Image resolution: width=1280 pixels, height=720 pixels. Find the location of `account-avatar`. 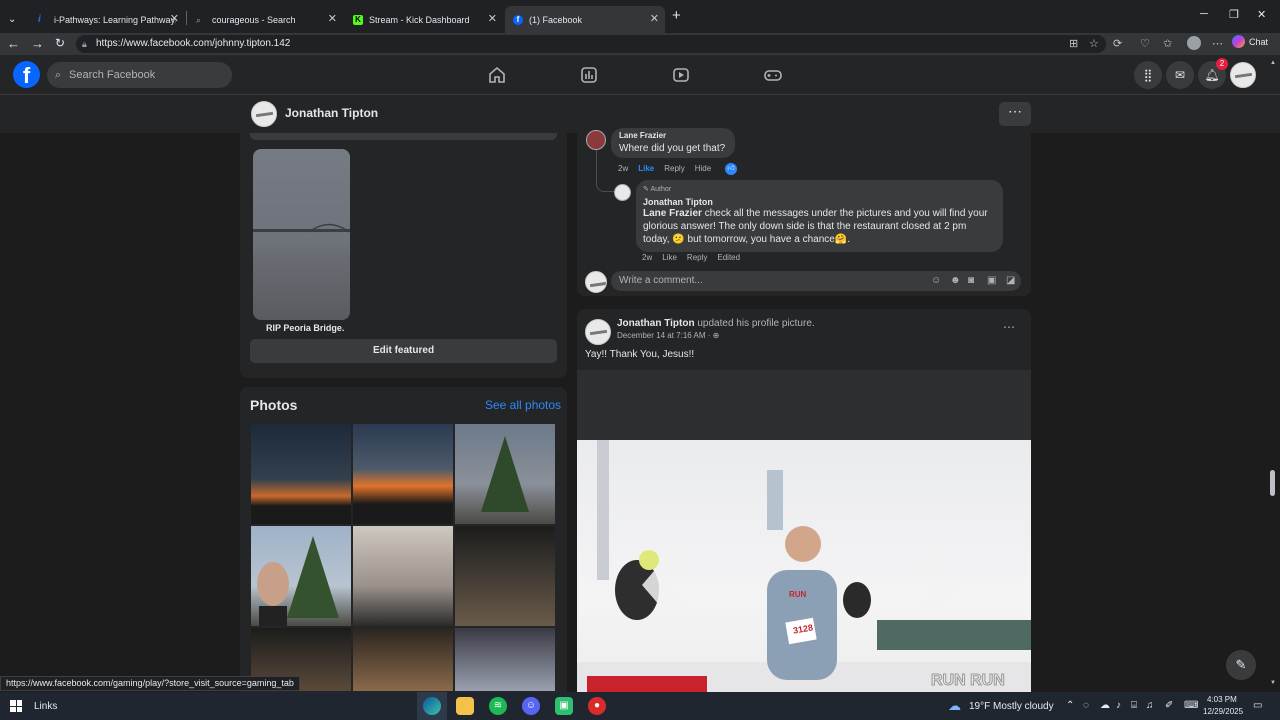

account-avatar is located at coordinates (1243, 77).